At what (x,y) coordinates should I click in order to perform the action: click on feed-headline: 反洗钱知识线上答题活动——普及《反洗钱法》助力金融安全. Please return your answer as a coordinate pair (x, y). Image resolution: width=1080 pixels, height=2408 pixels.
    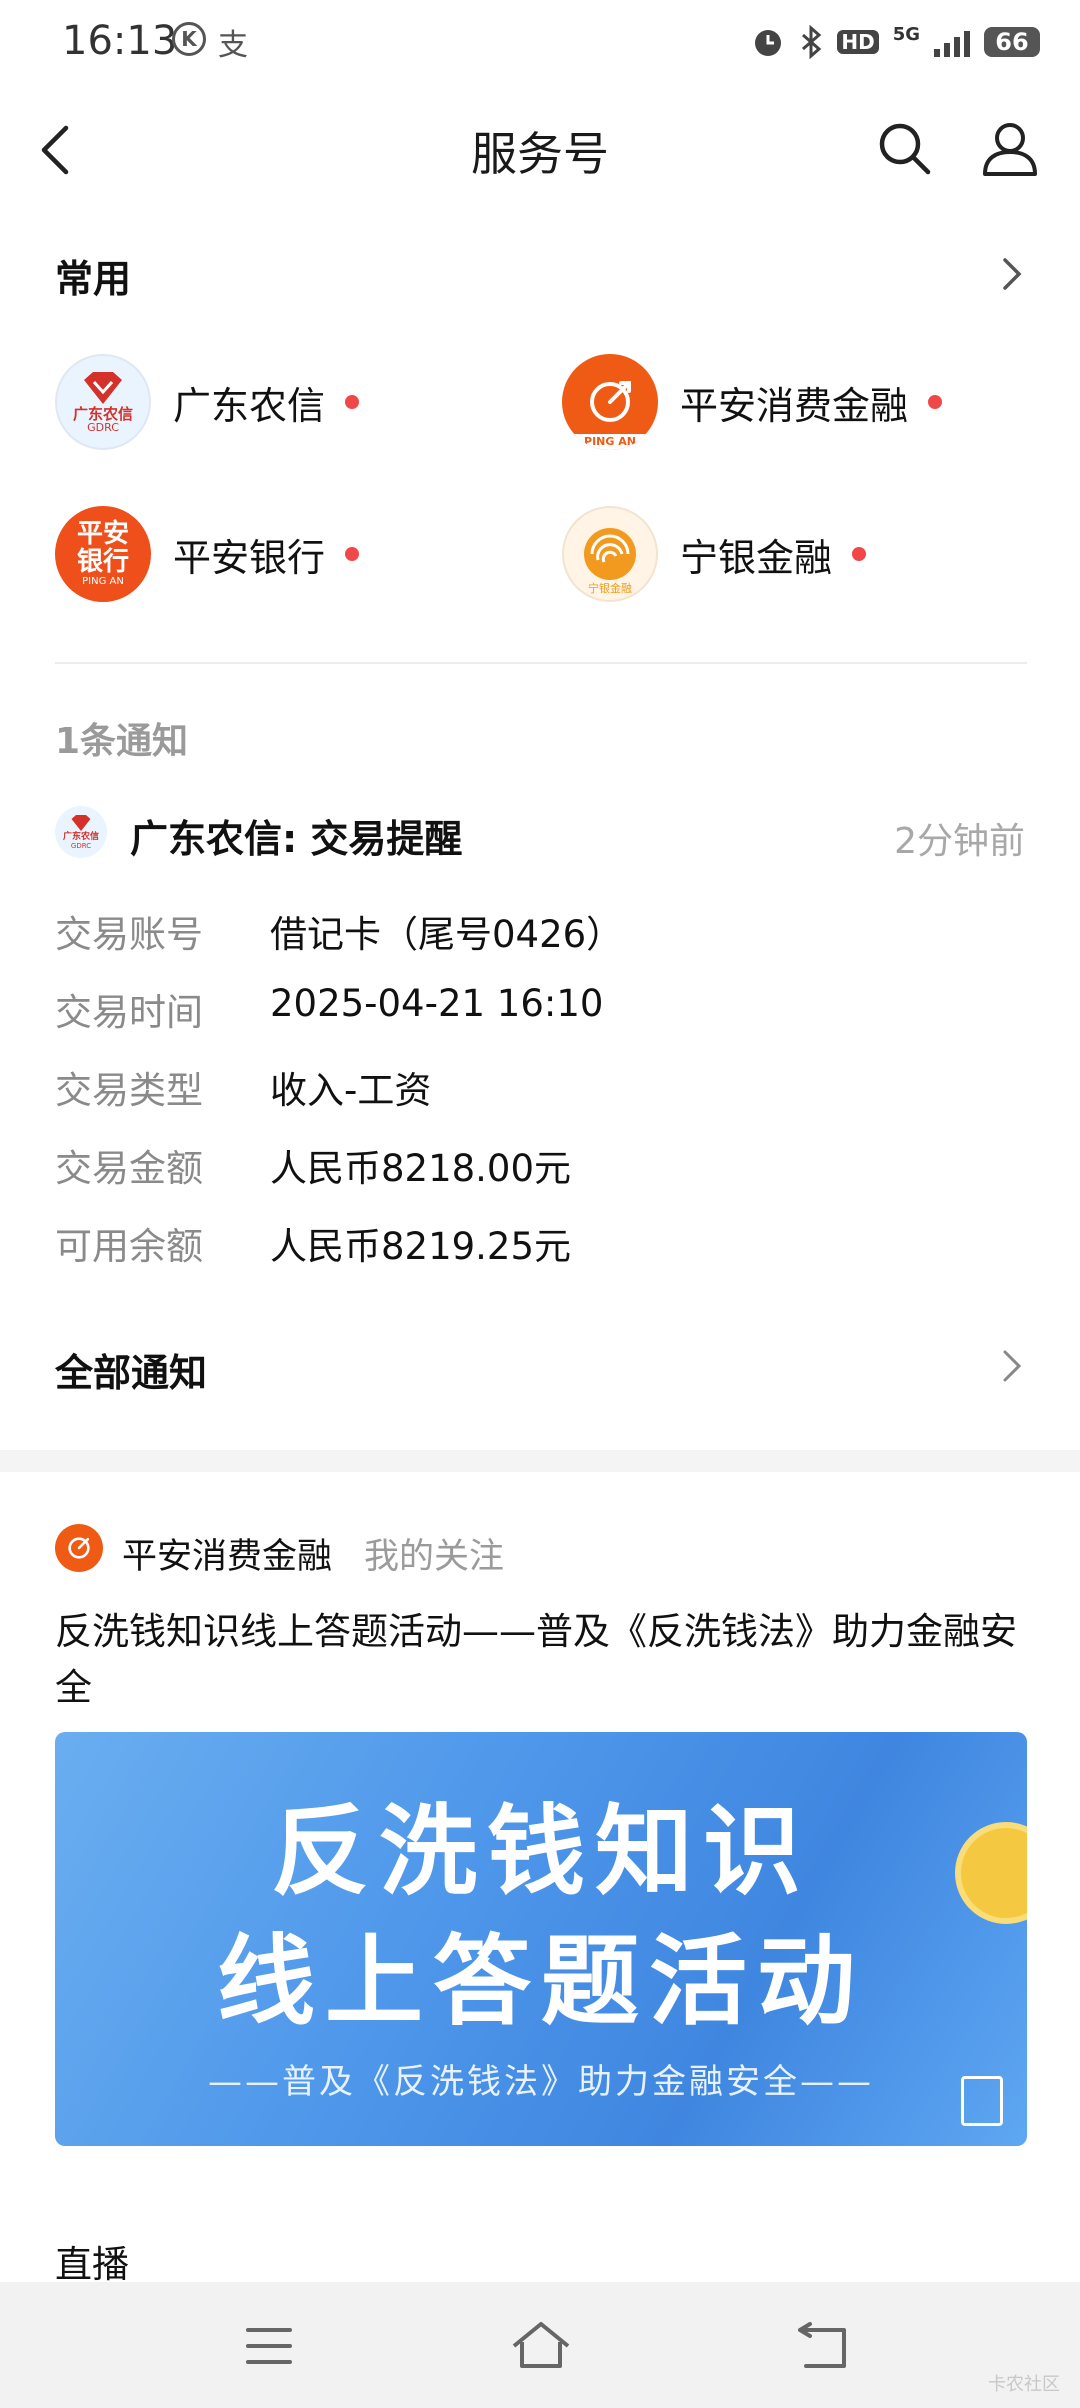
    Looking at the image, I should click on (542, 1660).